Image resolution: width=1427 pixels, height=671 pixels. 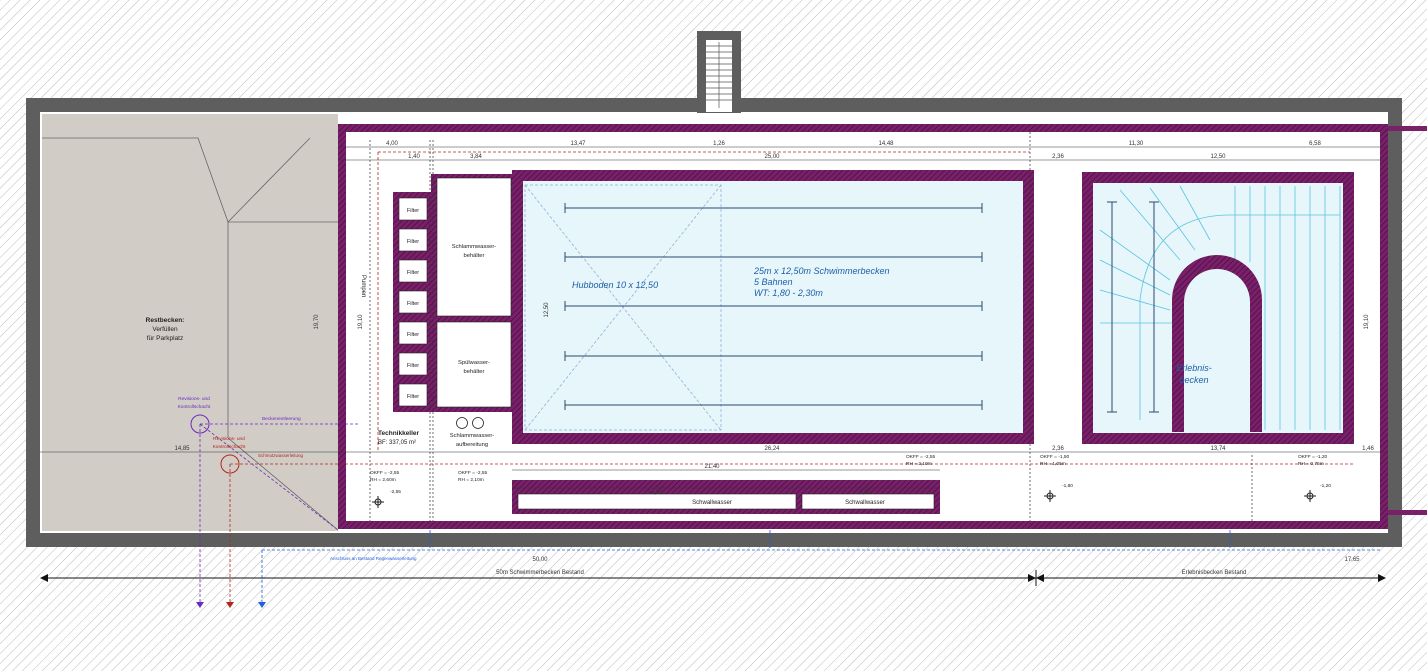 I want to click on revision2-b: Kontrollschacht, so click(x=229, y=447).